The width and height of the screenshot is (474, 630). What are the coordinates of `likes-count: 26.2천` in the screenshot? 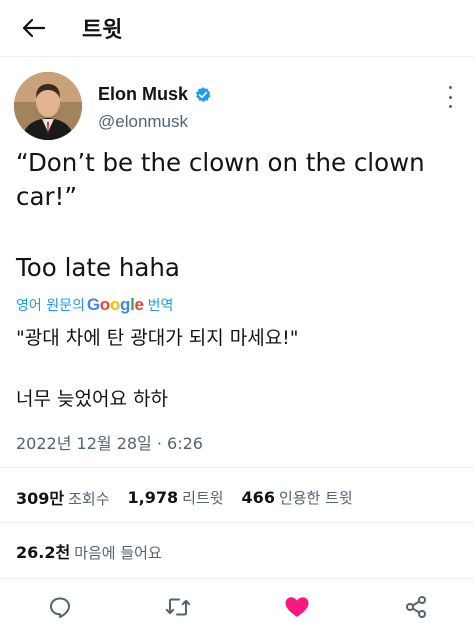 It's located at (43, 552).